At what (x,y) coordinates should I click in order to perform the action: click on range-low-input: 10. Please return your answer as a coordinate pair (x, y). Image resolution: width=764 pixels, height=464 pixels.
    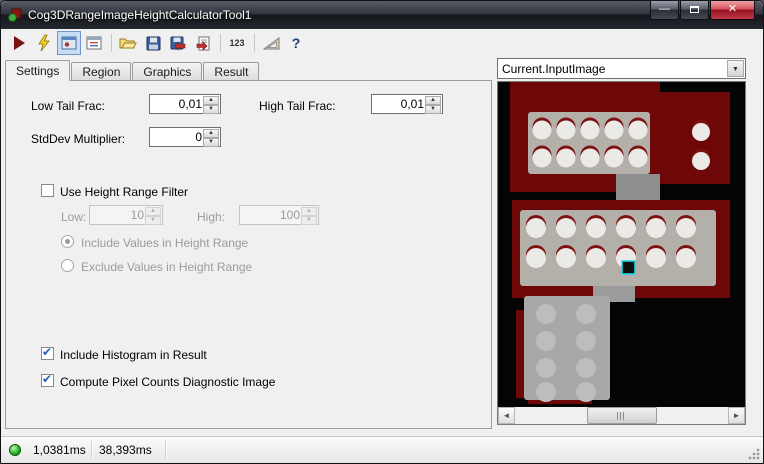
    Looking at the image, I should click on (118, 215).